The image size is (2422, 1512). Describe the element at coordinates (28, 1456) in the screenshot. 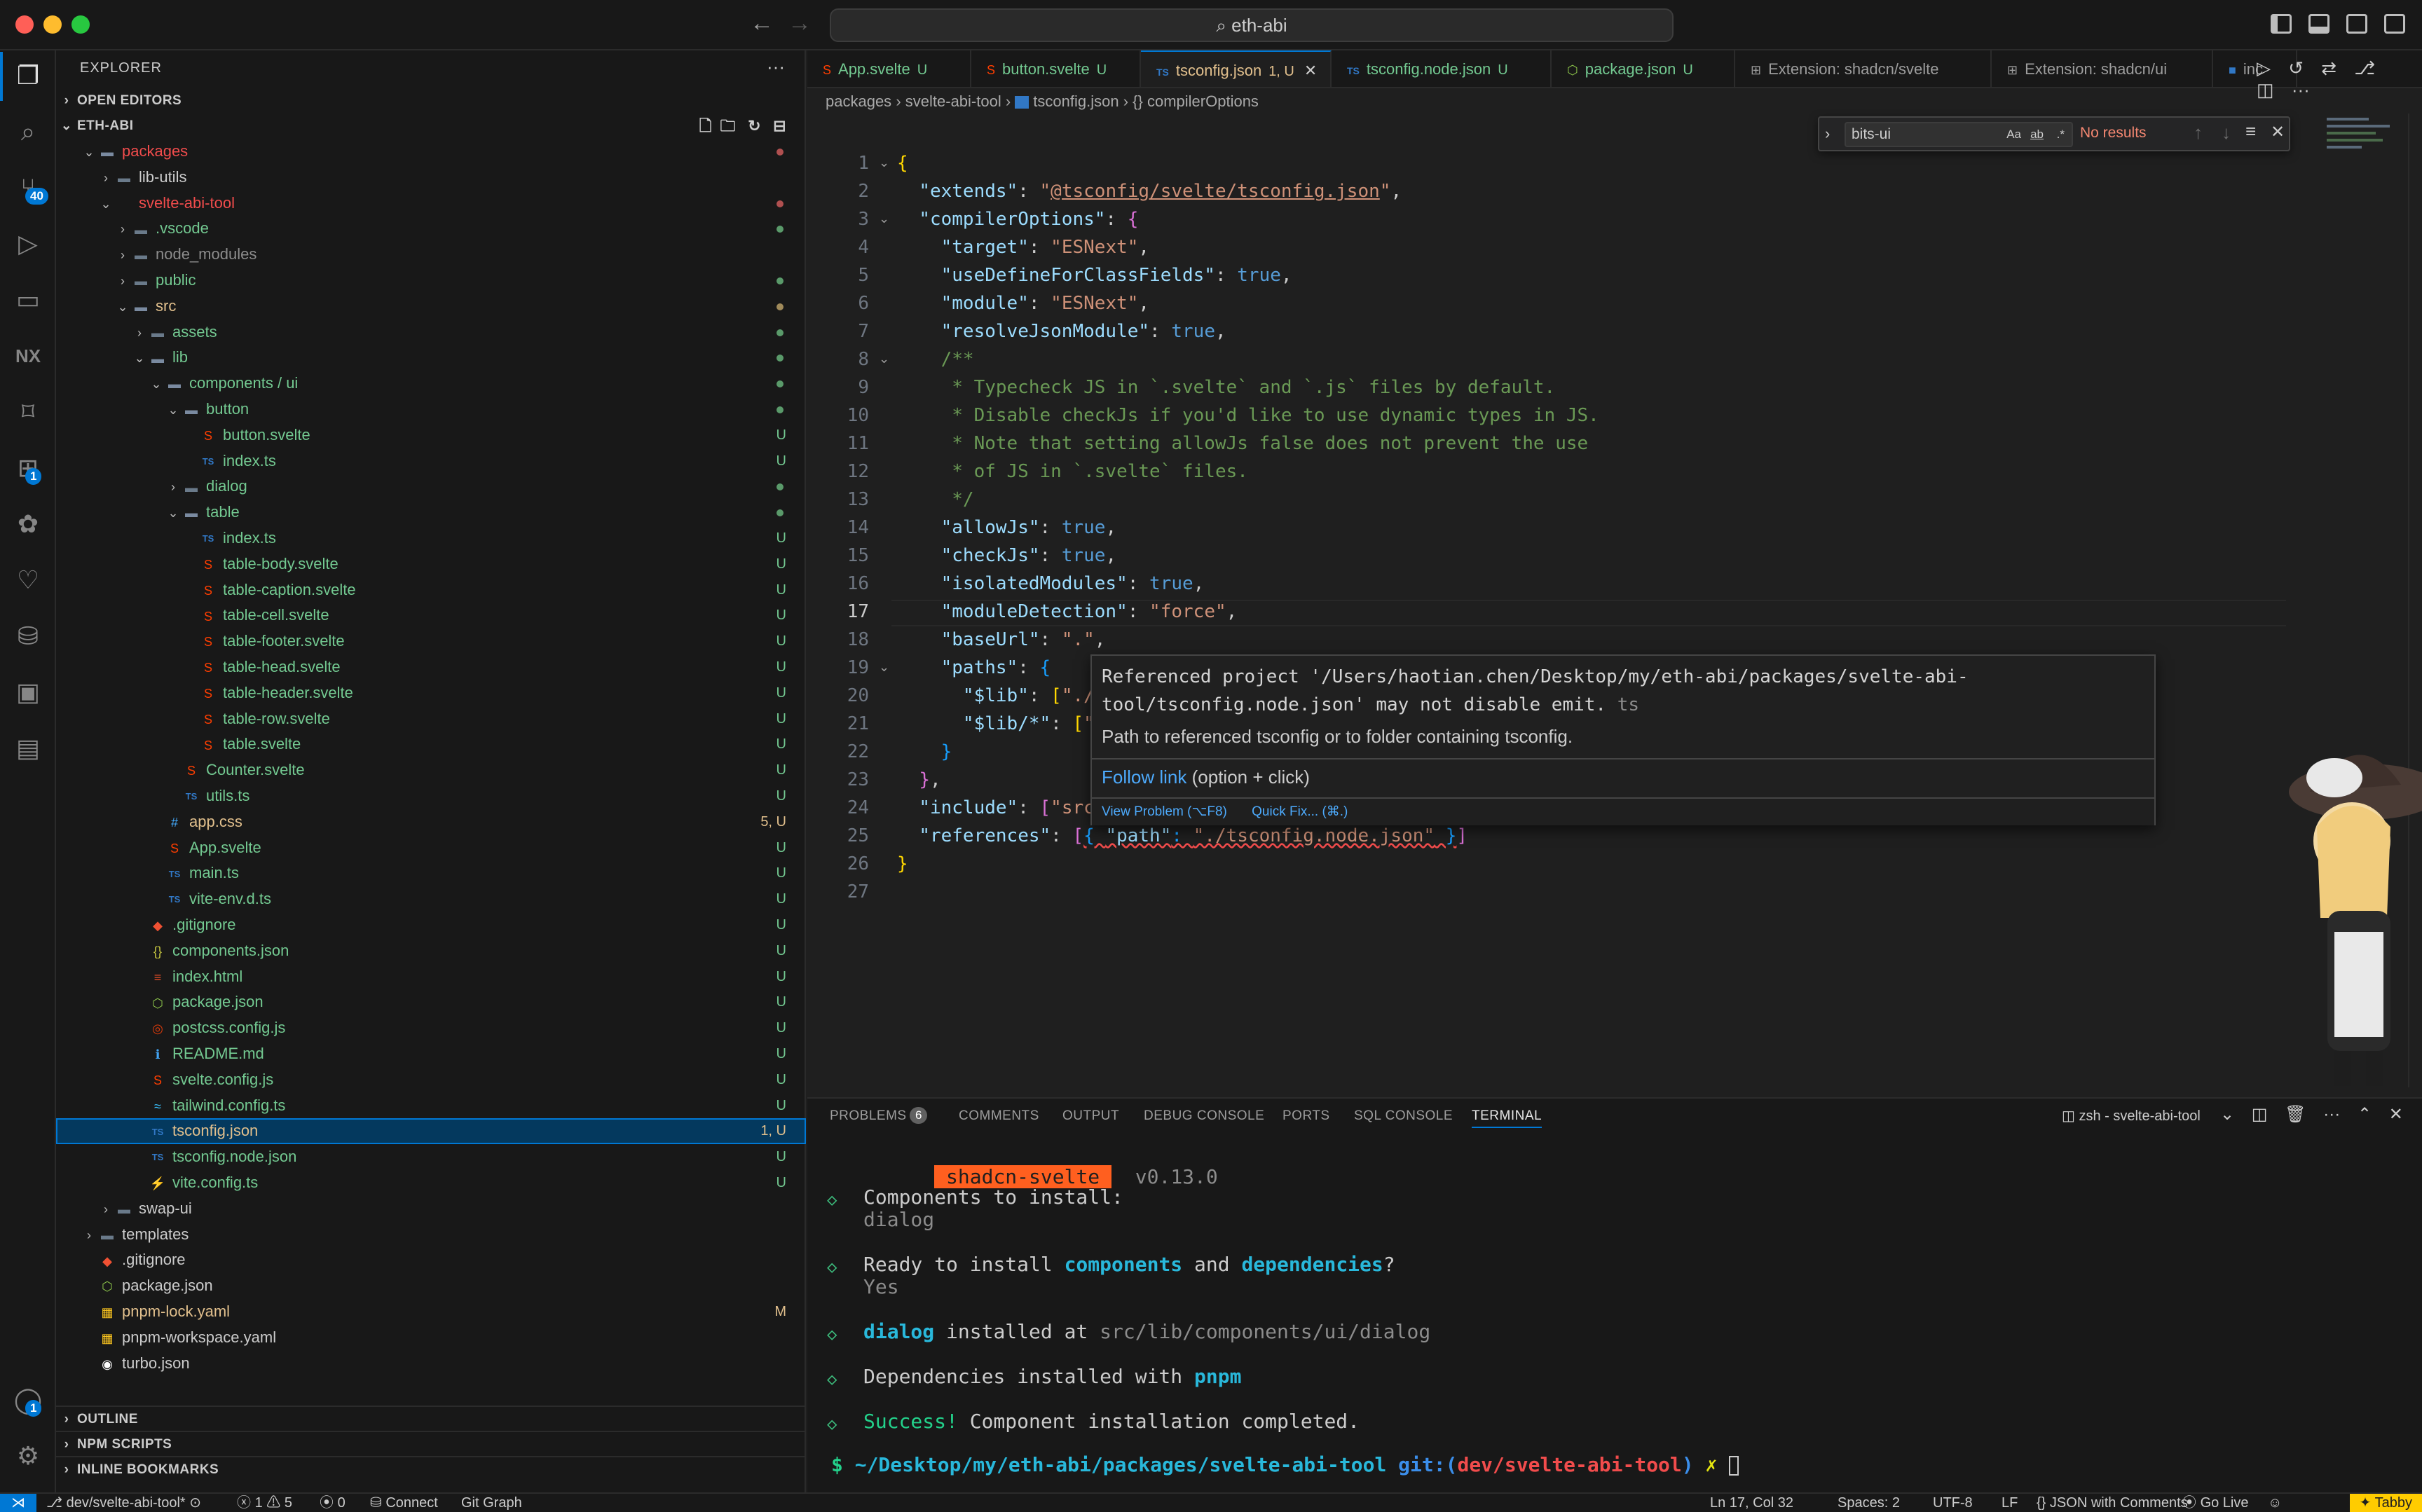

I see `settings-gear-icon: ⚙` at that location.